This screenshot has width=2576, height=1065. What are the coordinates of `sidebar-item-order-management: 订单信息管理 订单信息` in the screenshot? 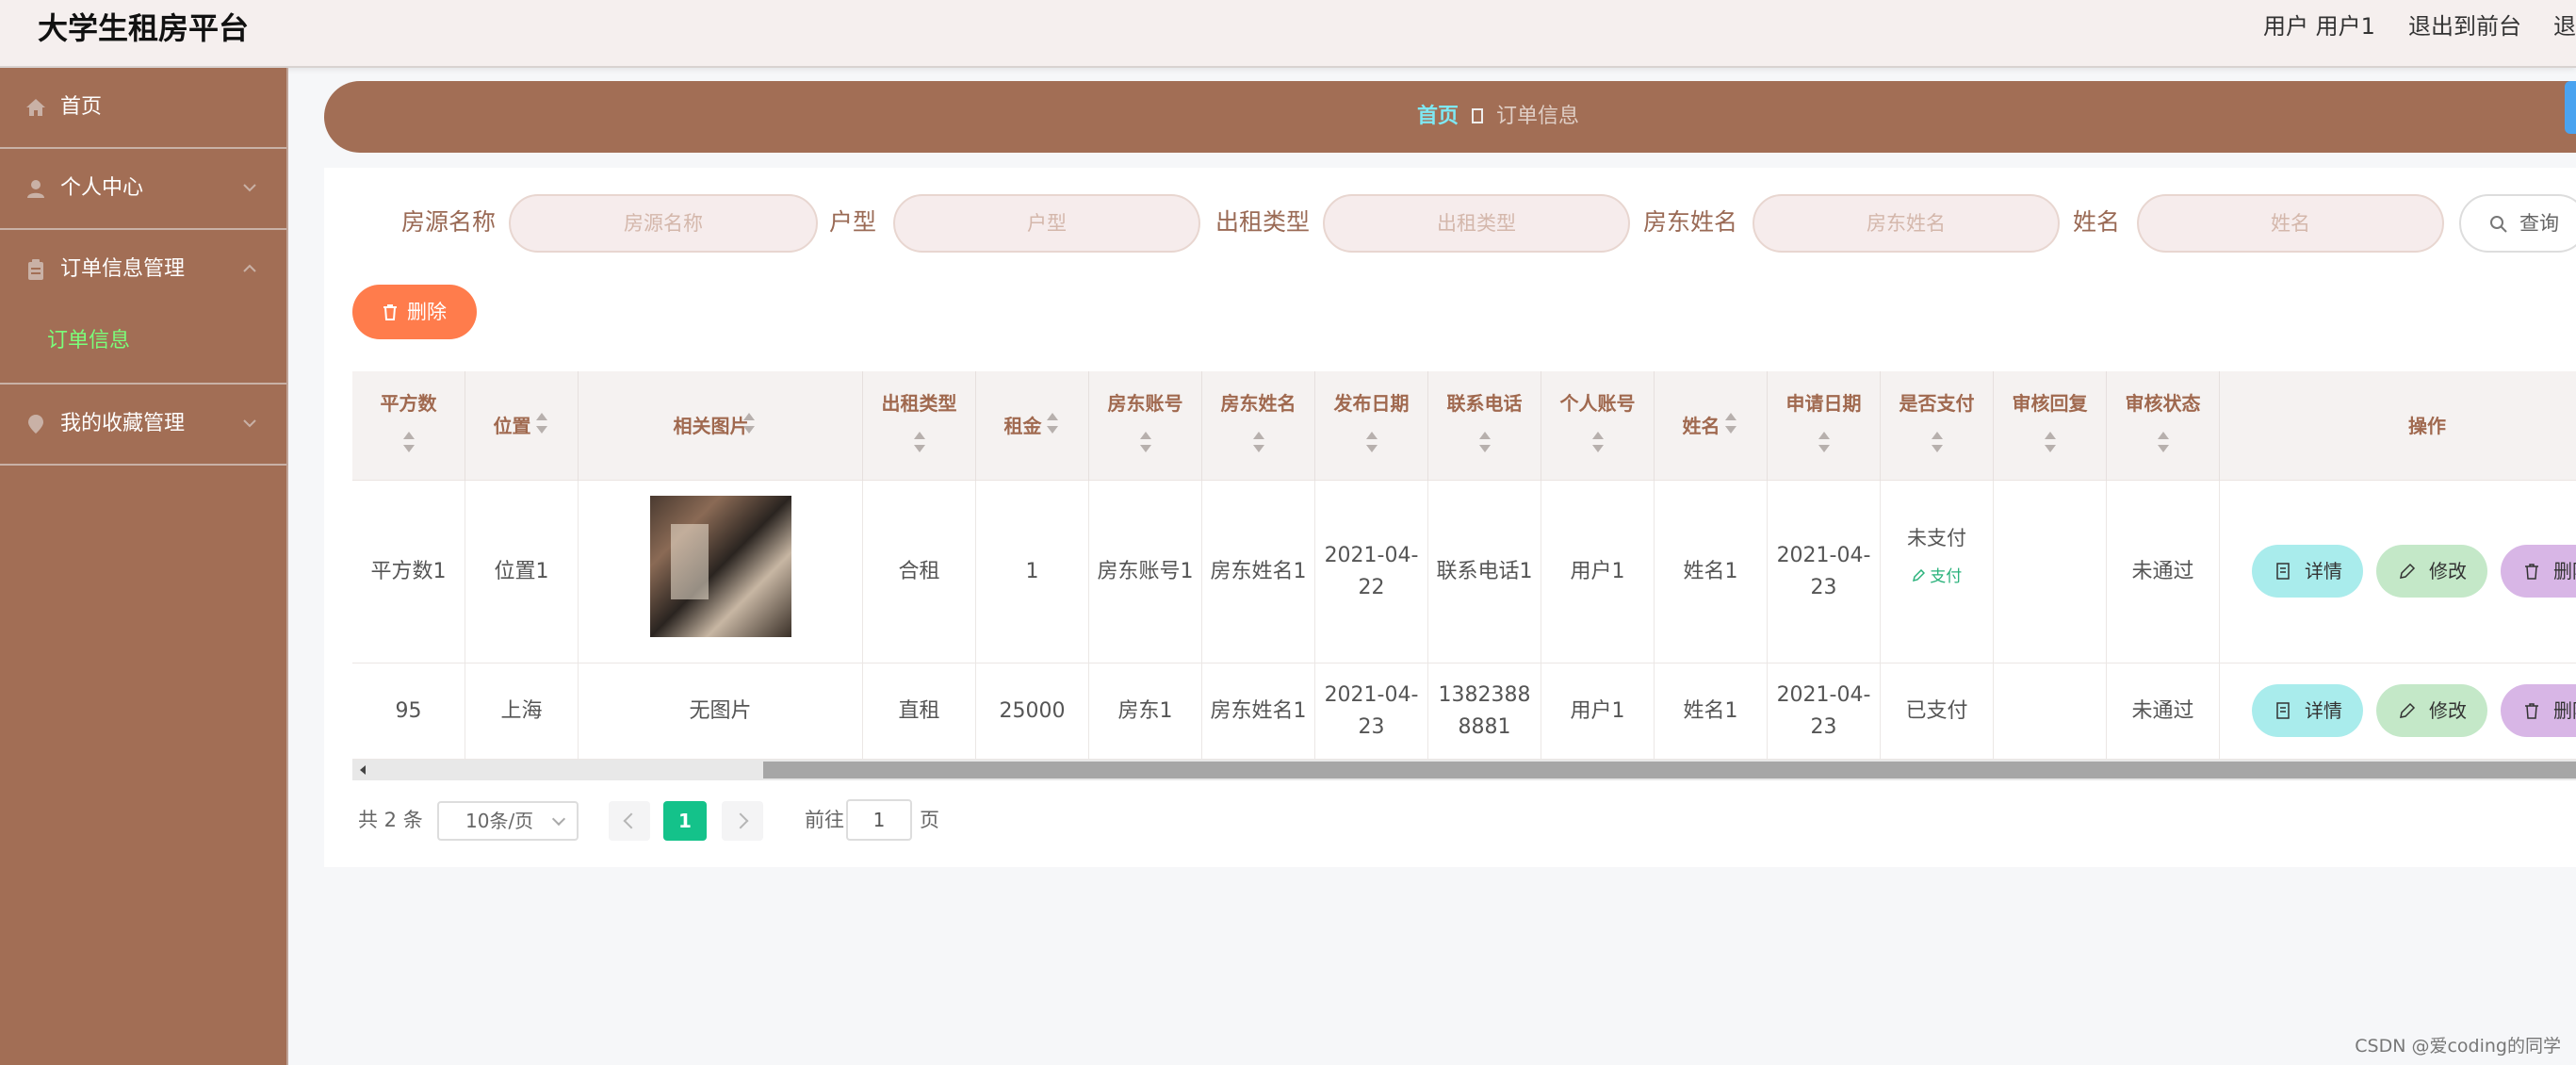 It's located at (143, 307).